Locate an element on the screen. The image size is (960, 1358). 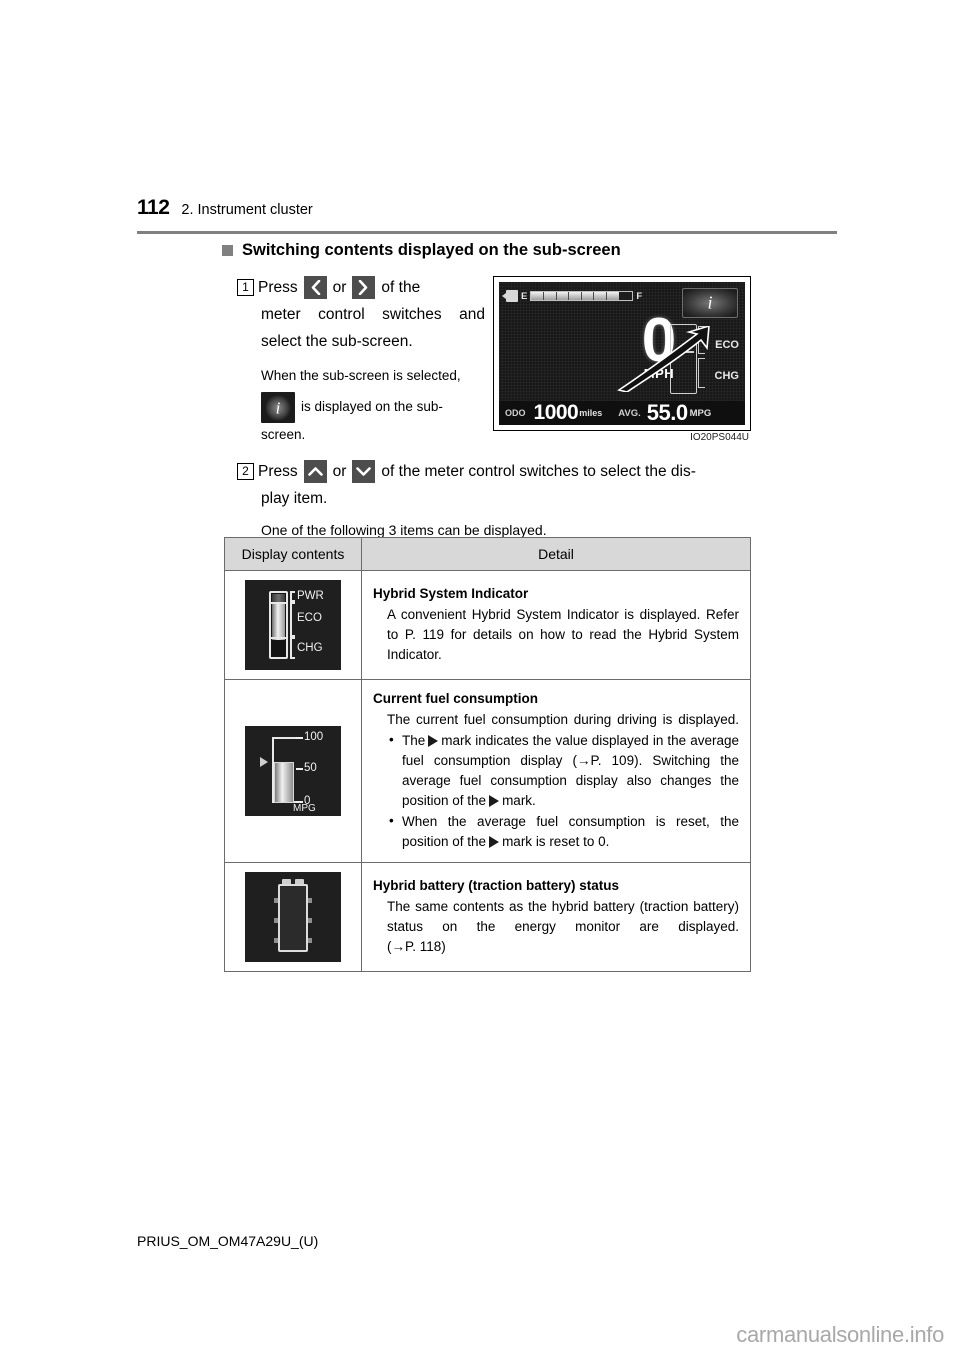
cluster-eco-label: ECO is located at coordinates (727, 345).